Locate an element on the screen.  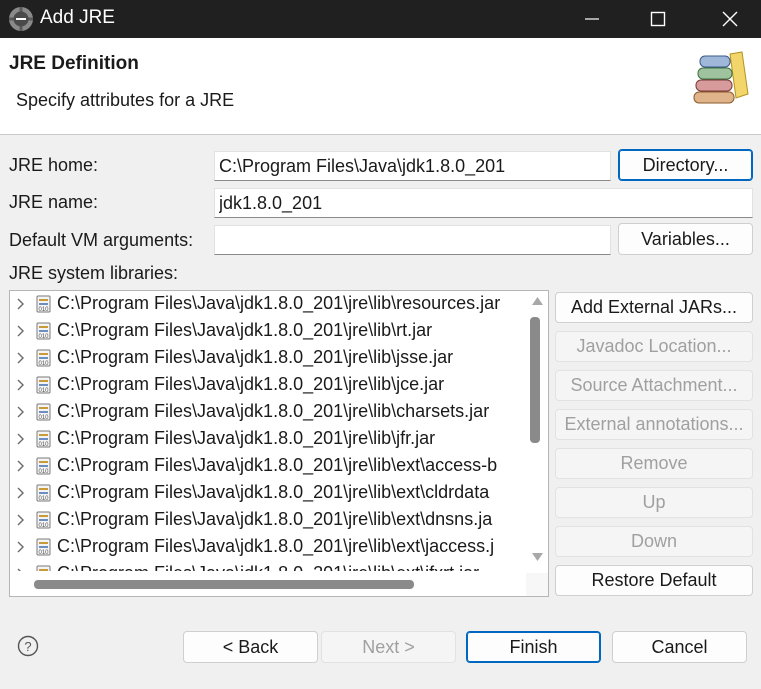
jre-home-input is located at coordinates (412, 166).